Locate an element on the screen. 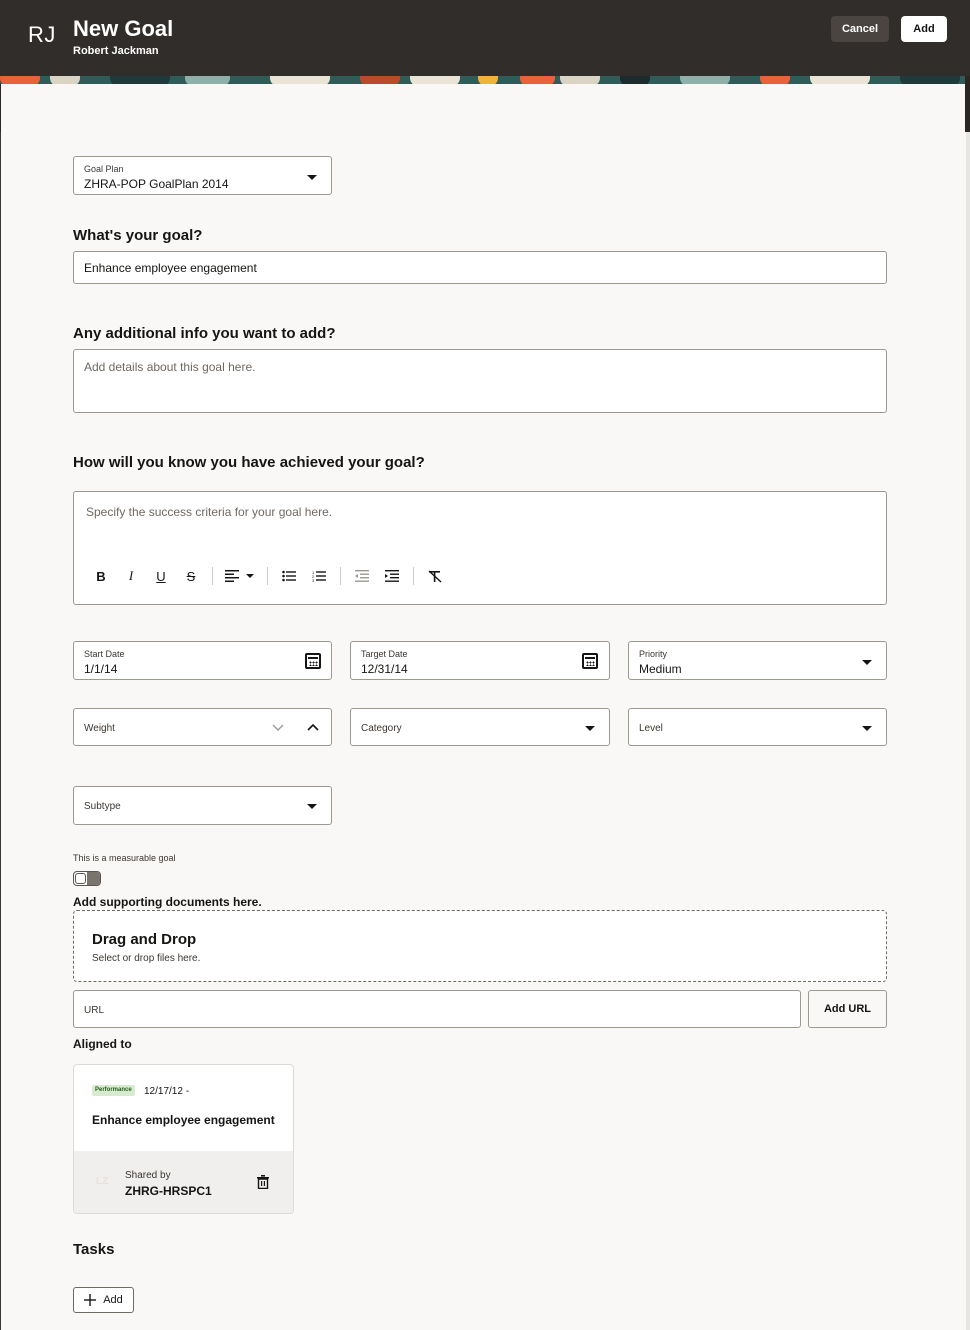 The image size is (970, 1330). goal-plan-select: Goal Plan ZHRA-POP GoalPlan 2014 is located at coordinates (202, 175).